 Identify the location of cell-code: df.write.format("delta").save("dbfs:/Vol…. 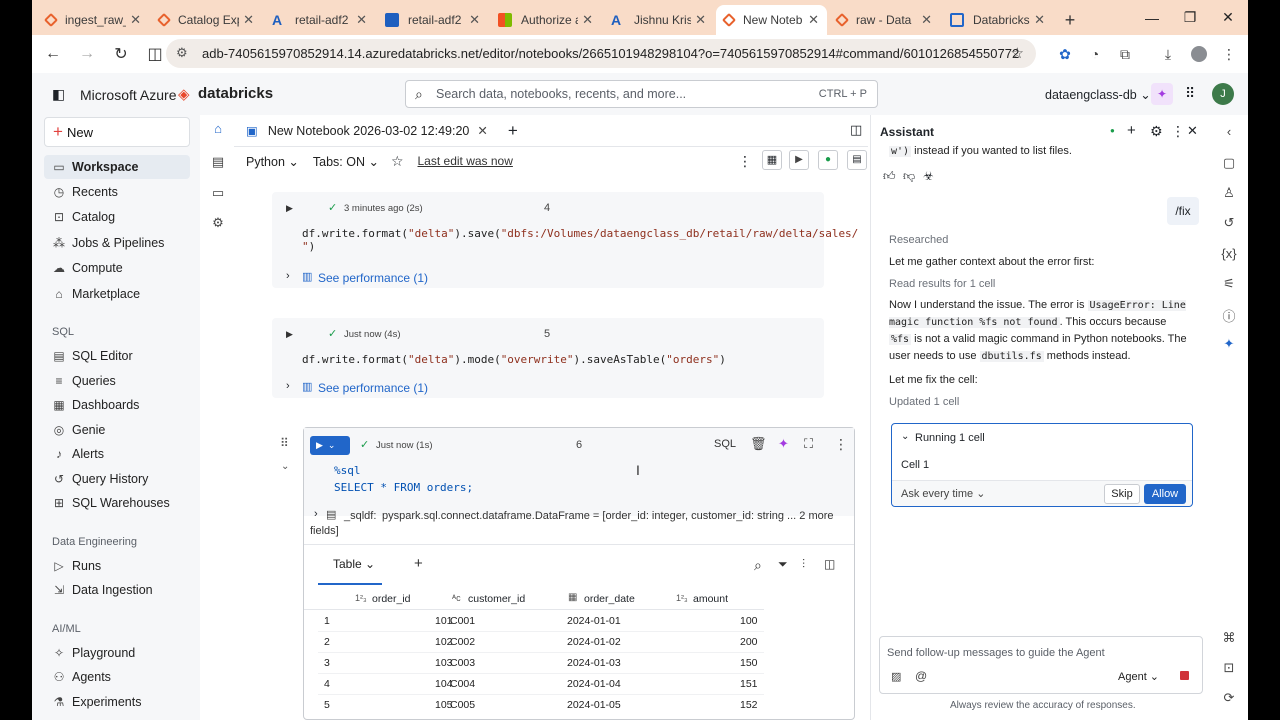
(580, 240).